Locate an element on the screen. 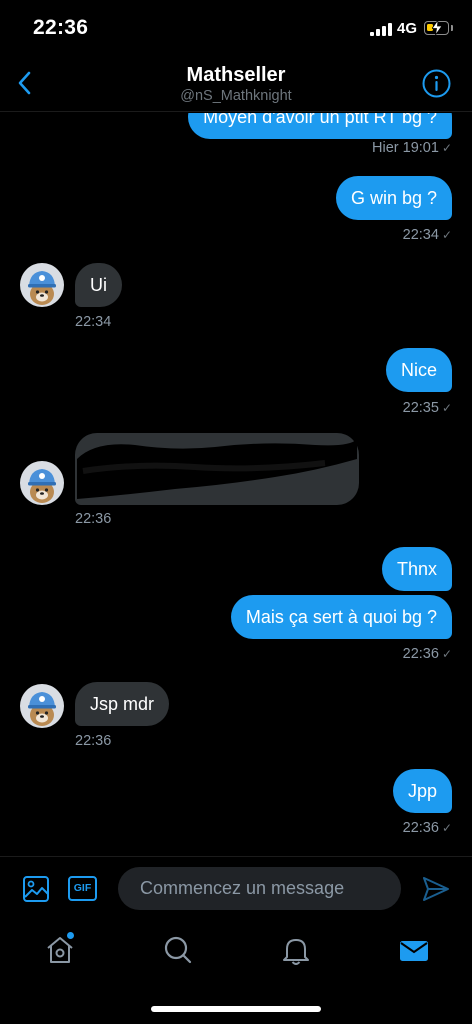 This screenshot has width=472, height=1024. timestamp-text: 22:35 is located at coordinates (420, 408).